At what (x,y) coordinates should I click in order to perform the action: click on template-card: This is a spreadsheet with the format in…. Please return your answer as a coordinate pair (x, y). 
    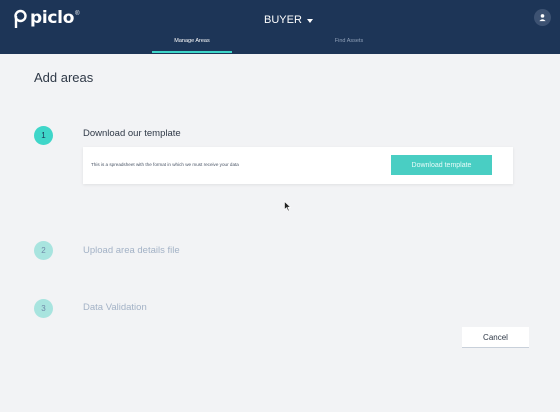
    Looking at the image, I should click on (298, 165).